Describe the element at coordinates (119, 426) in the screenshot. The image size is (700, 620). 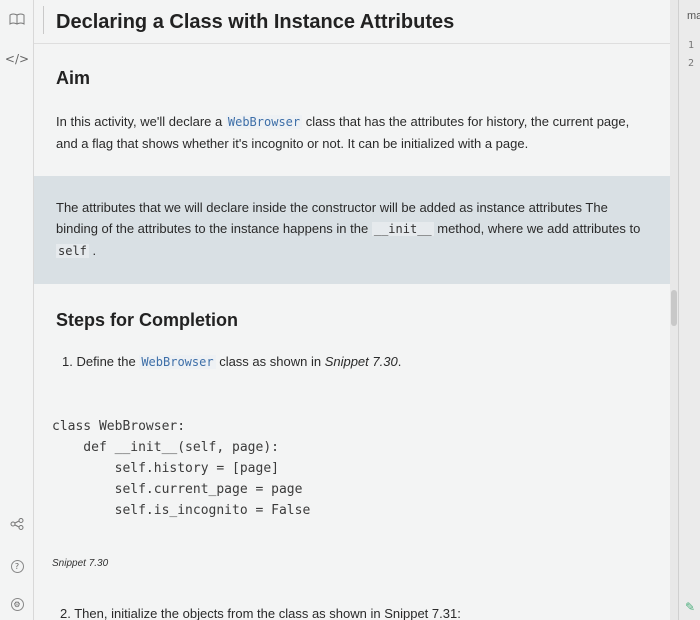
I see `code-line: class WebBrowser:` at that location.